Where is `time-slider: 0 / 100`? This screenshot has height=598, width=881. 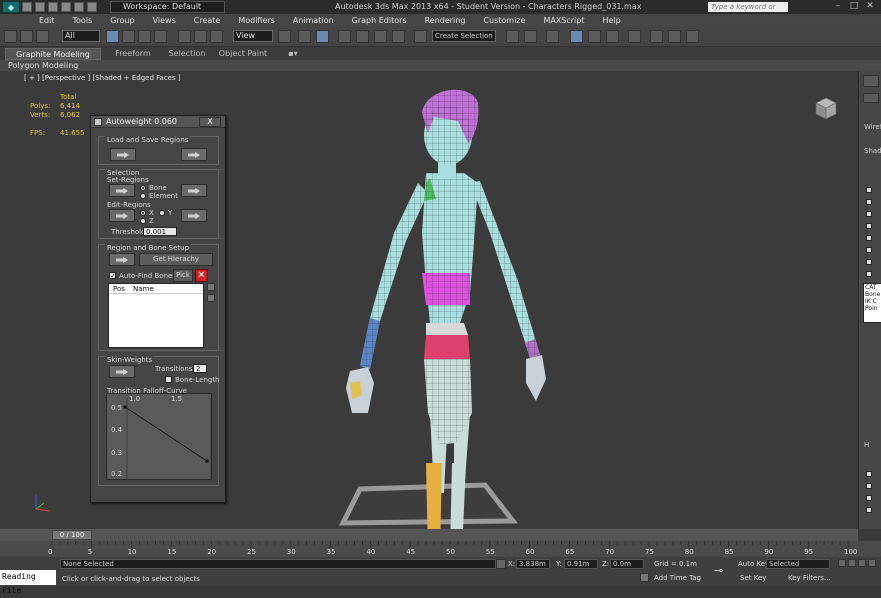 time-slider: 0 / 100 is located at coordinates (72, 535).